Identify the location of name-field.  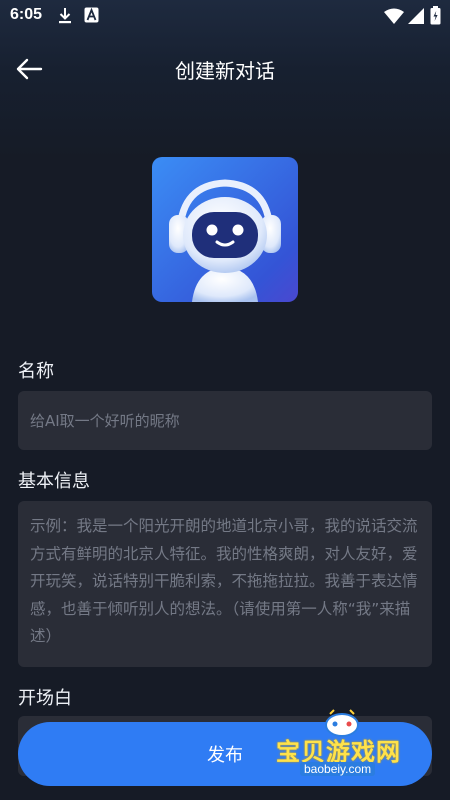
(225, 420).